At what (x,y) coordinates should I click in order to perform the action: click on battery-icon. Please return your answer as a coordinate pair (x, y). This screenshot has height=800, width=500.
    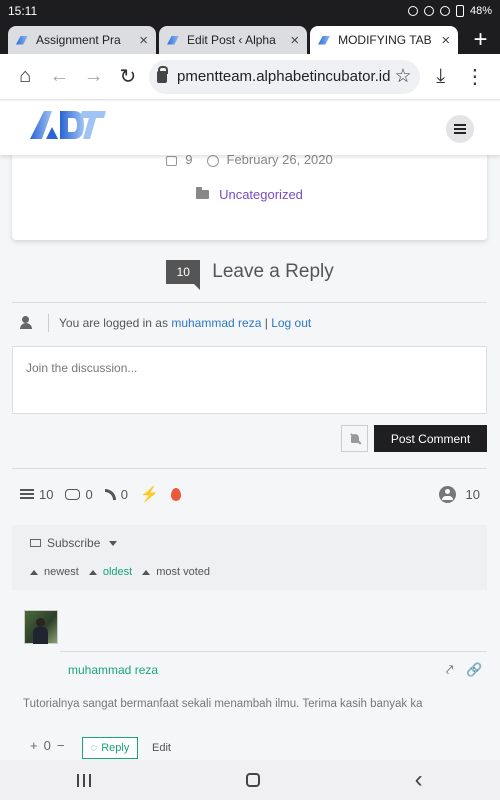
    Looking at the image, I should click on (459, 11).